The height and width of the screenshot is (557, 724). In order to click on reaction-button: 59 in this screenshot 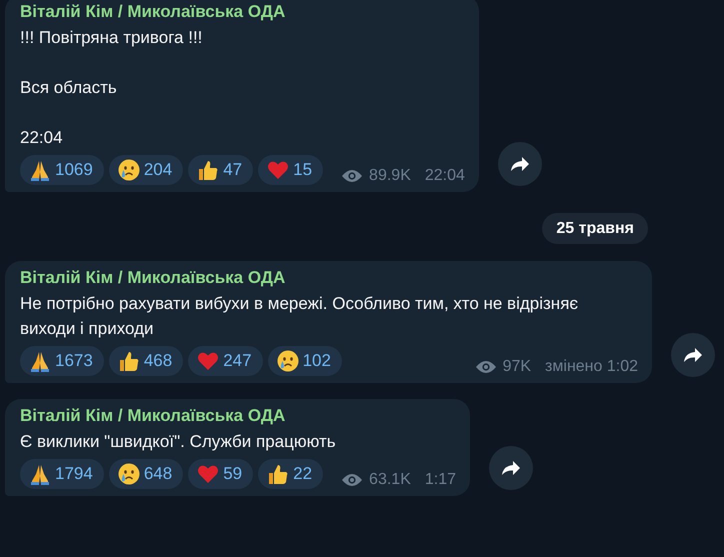, I will do `click(221, 474)`.